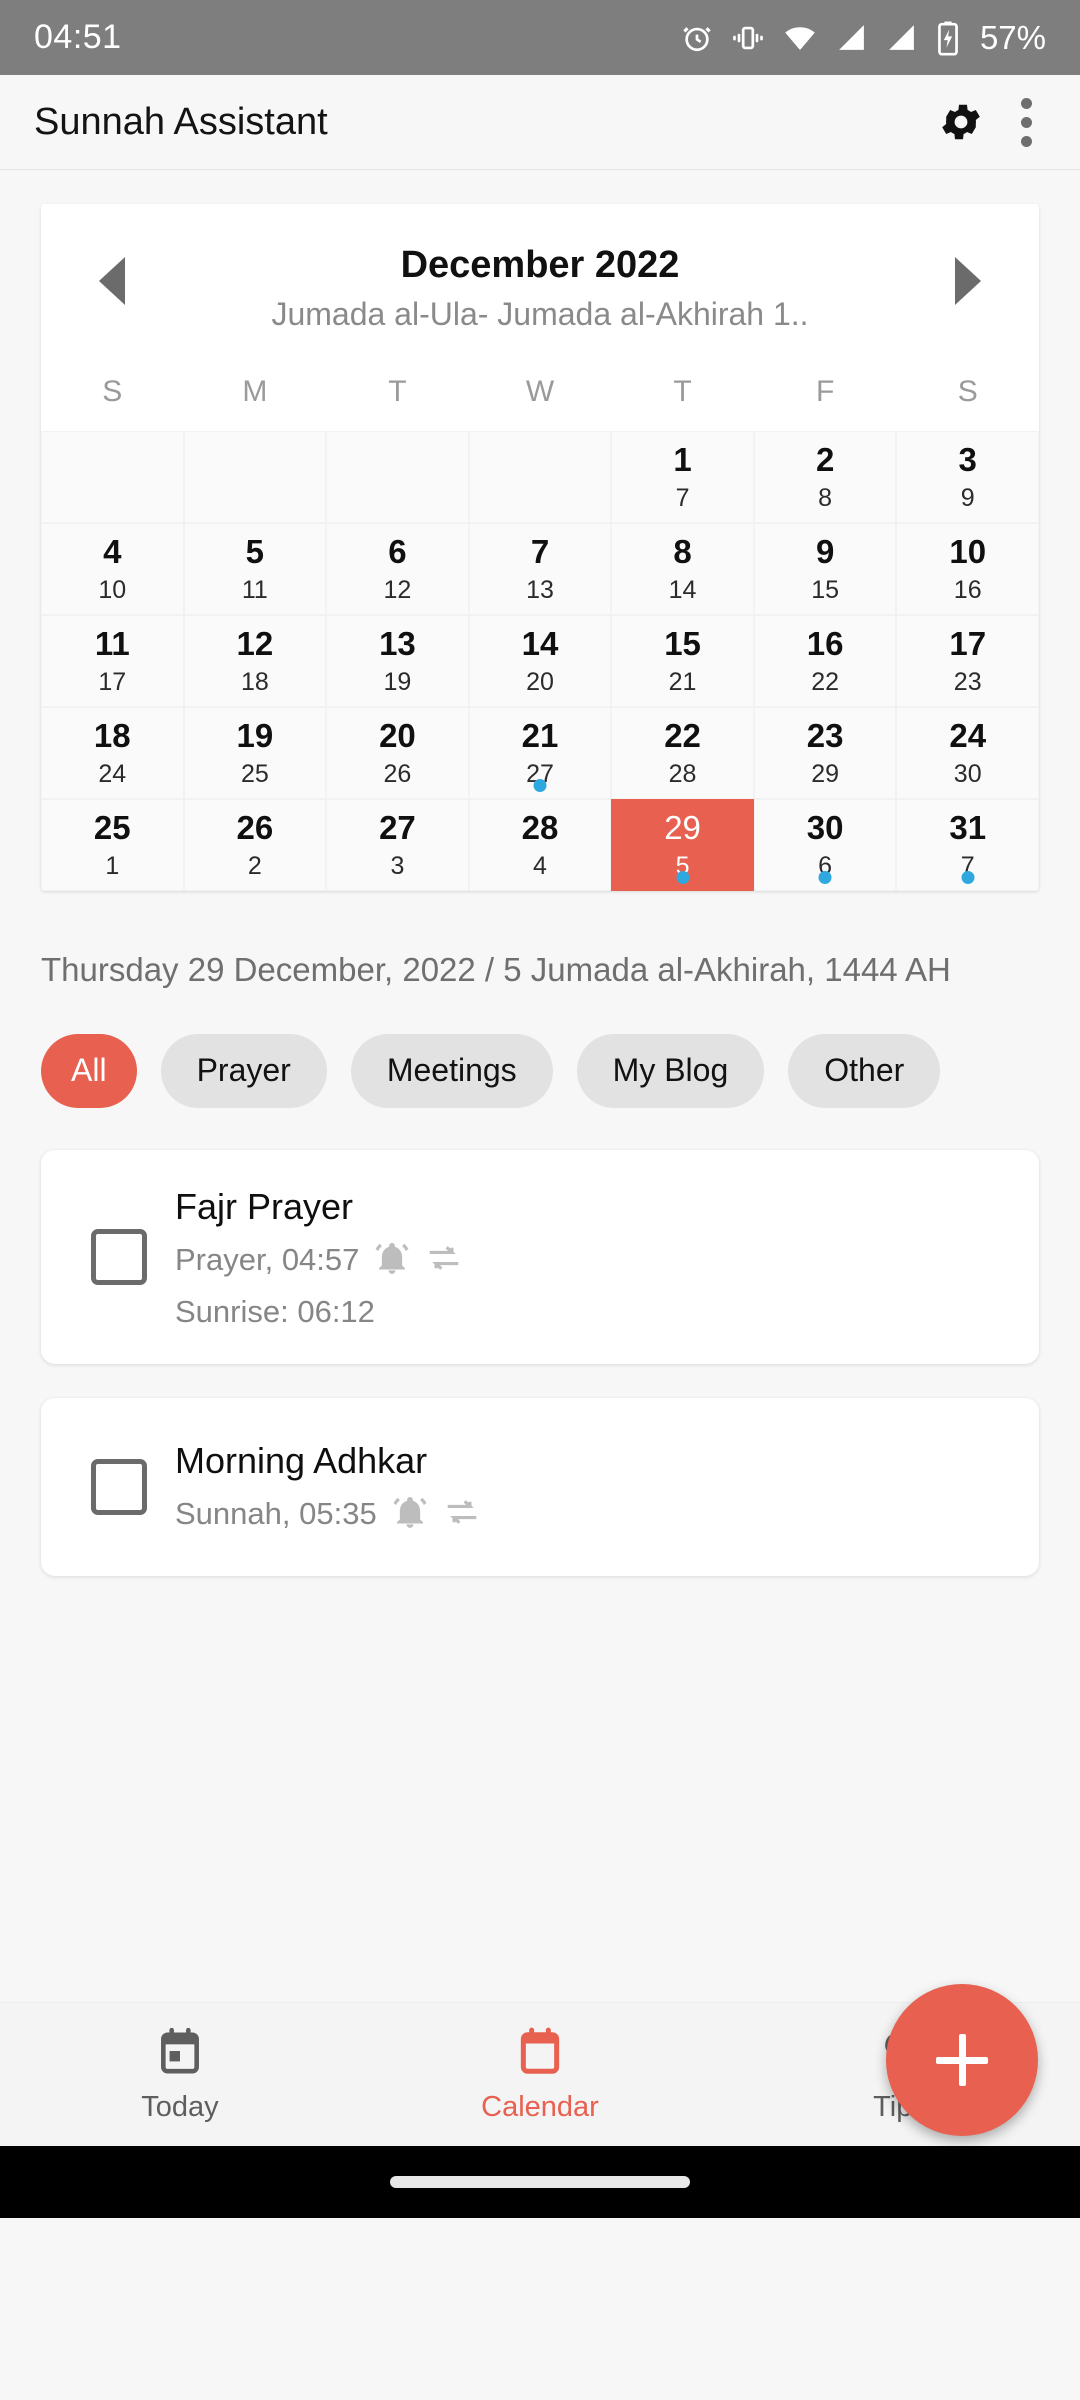  Describe the element at coordinates (397, 735) in the screenshot. I see `gregorian-day: 20` at that location.